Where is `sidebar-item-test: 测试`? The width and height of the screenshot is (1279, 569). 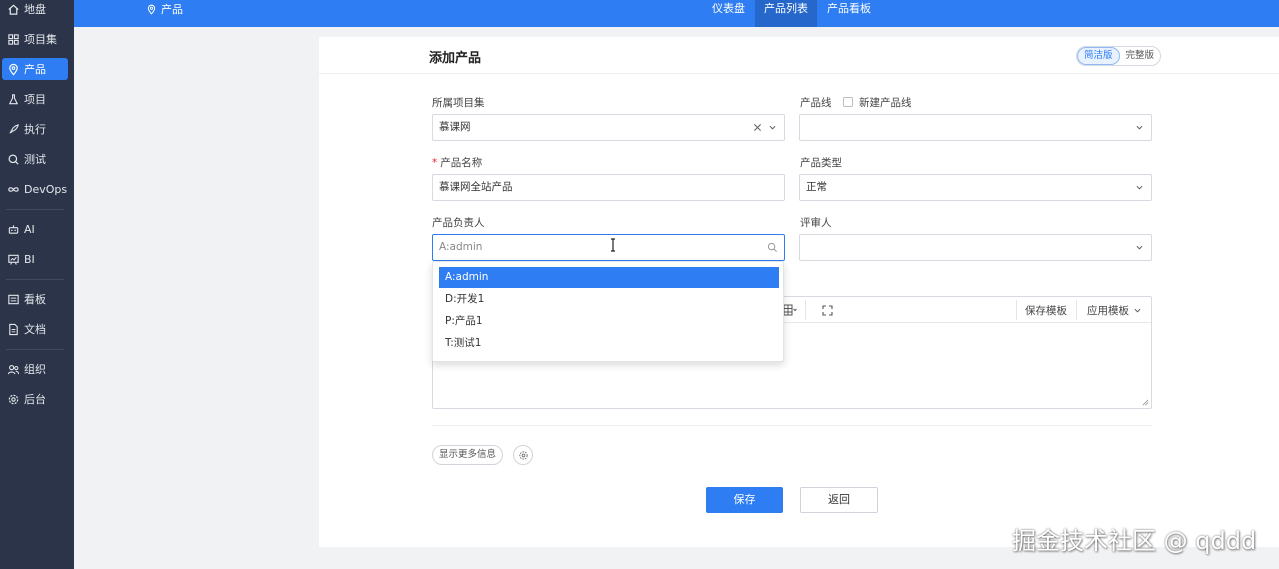
sidebar-item-test: 测试 is located at coordinates (35, 159).